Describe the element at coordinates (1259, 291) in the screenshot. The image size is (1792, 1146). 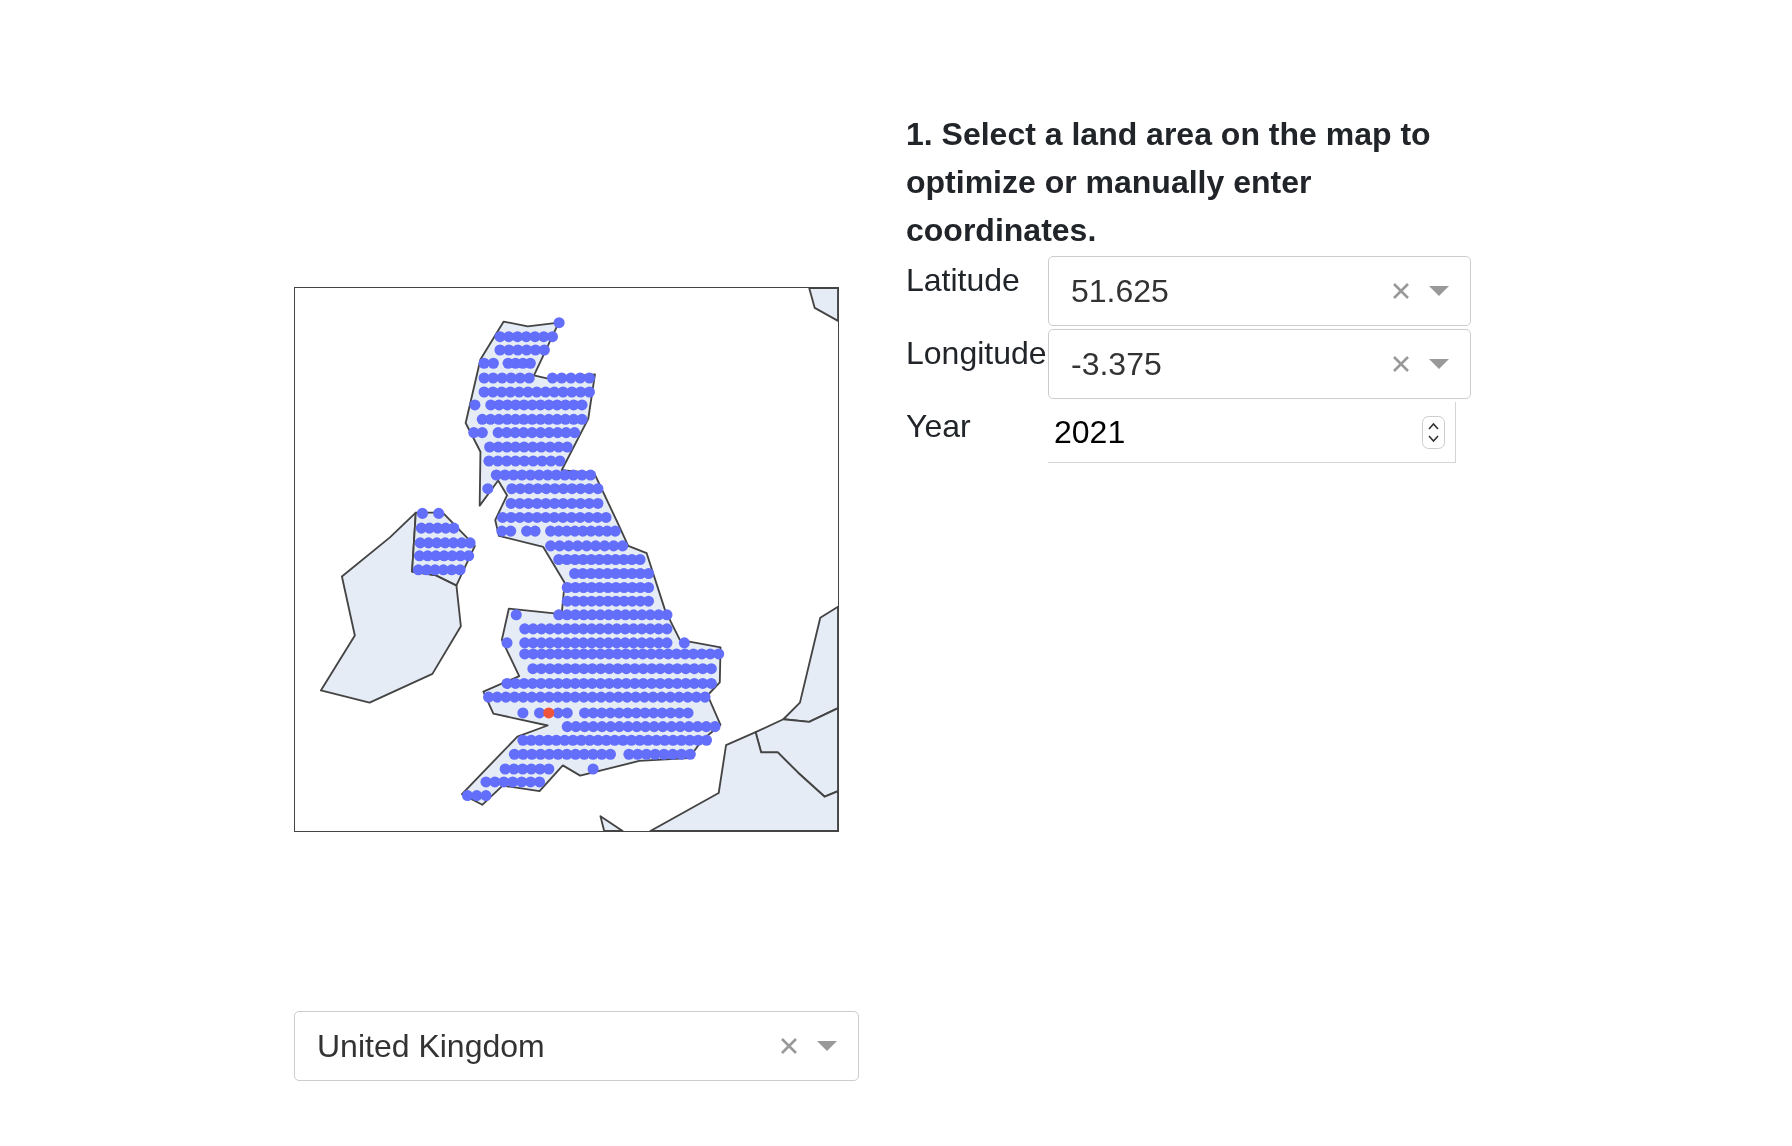
I see `select-field: 51.625` at that location.